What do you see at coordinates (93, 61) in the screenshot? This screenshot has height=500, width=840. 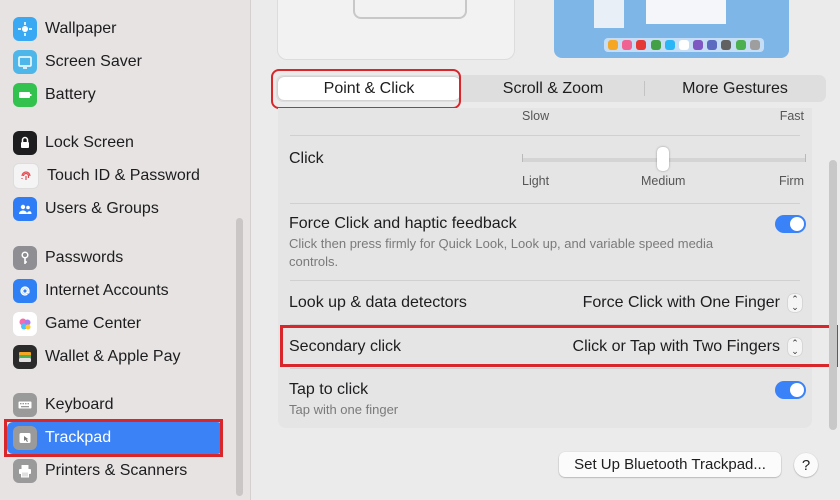 I see `sidebar-item-label: Screen Saver` at bounding box center [93, 61].